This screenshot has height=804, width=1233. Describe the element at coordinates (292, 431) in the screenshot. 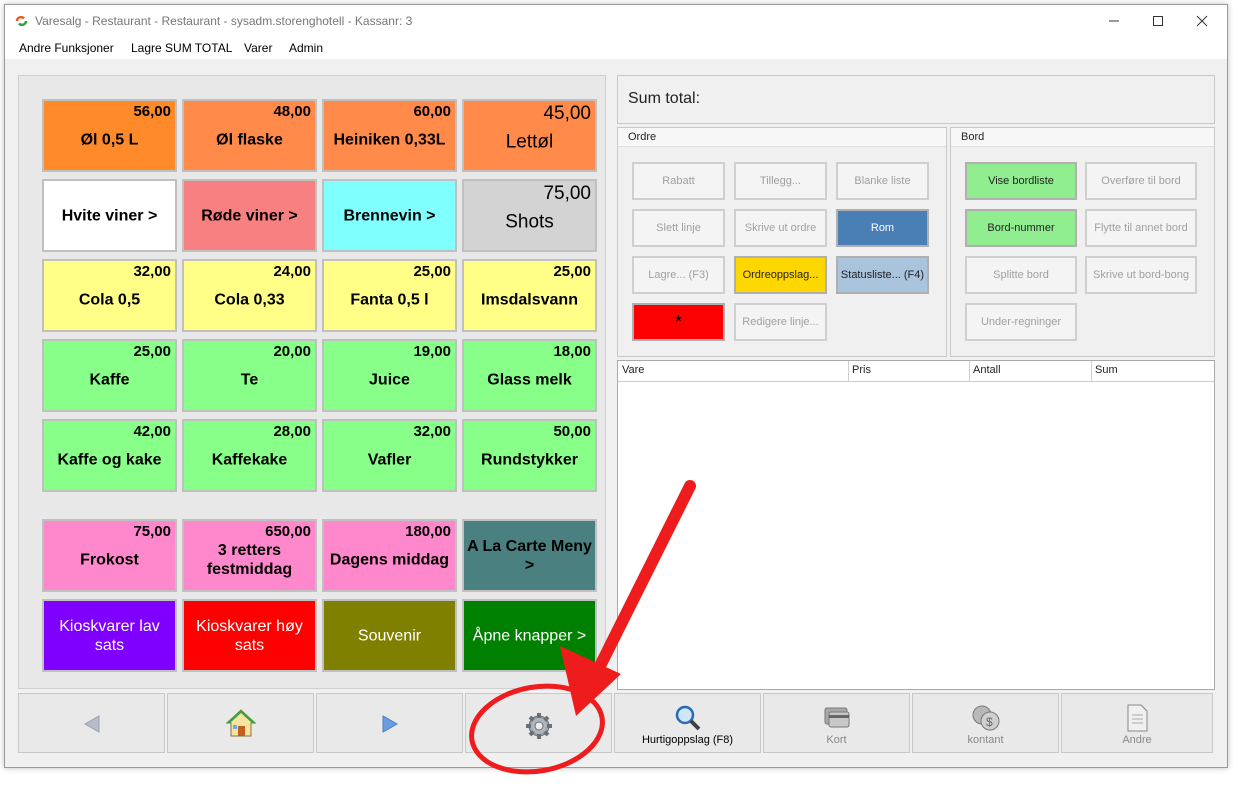

I see `product-price: 28,00` at that location.